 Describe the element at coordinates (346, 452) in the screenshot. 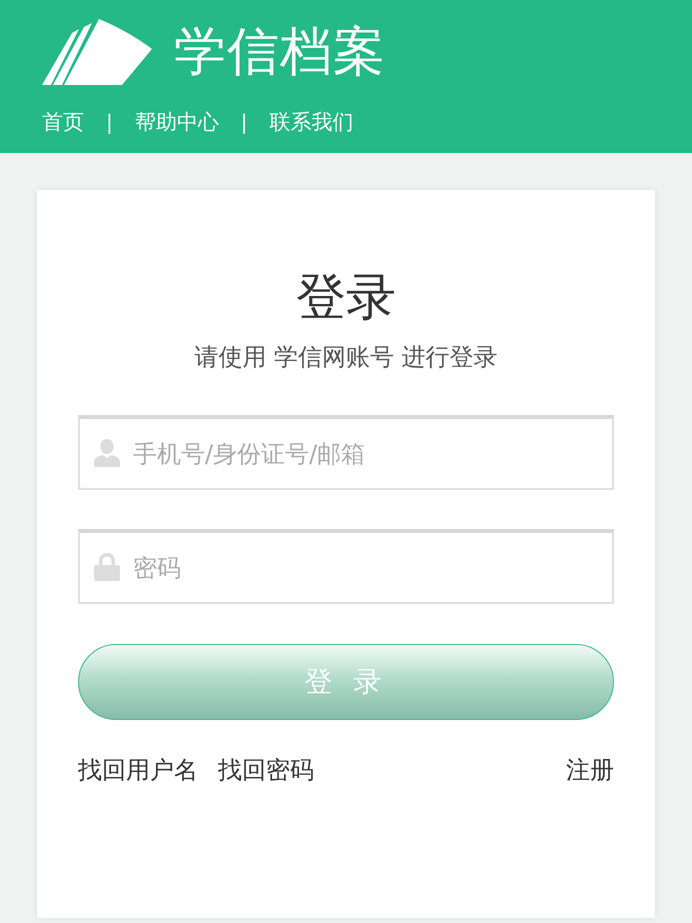

I see `input-field: 手机号/身份证号/邮箱` at that location.